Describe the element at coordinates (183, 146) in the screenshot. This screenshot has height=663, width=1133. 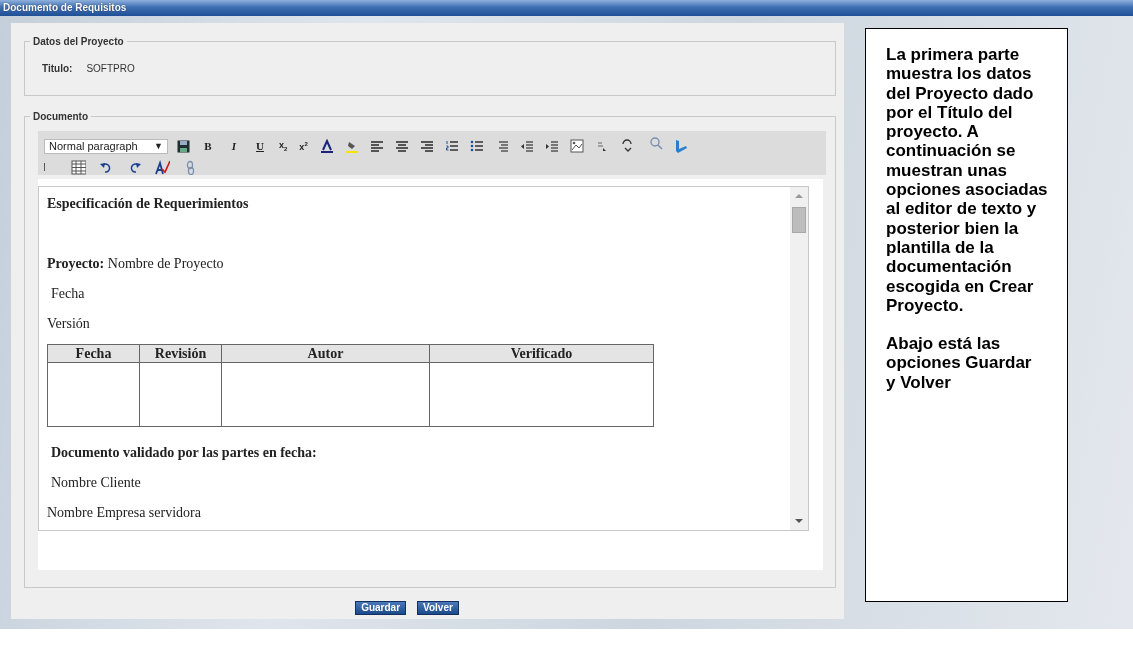
I see `save-icon` at that location.